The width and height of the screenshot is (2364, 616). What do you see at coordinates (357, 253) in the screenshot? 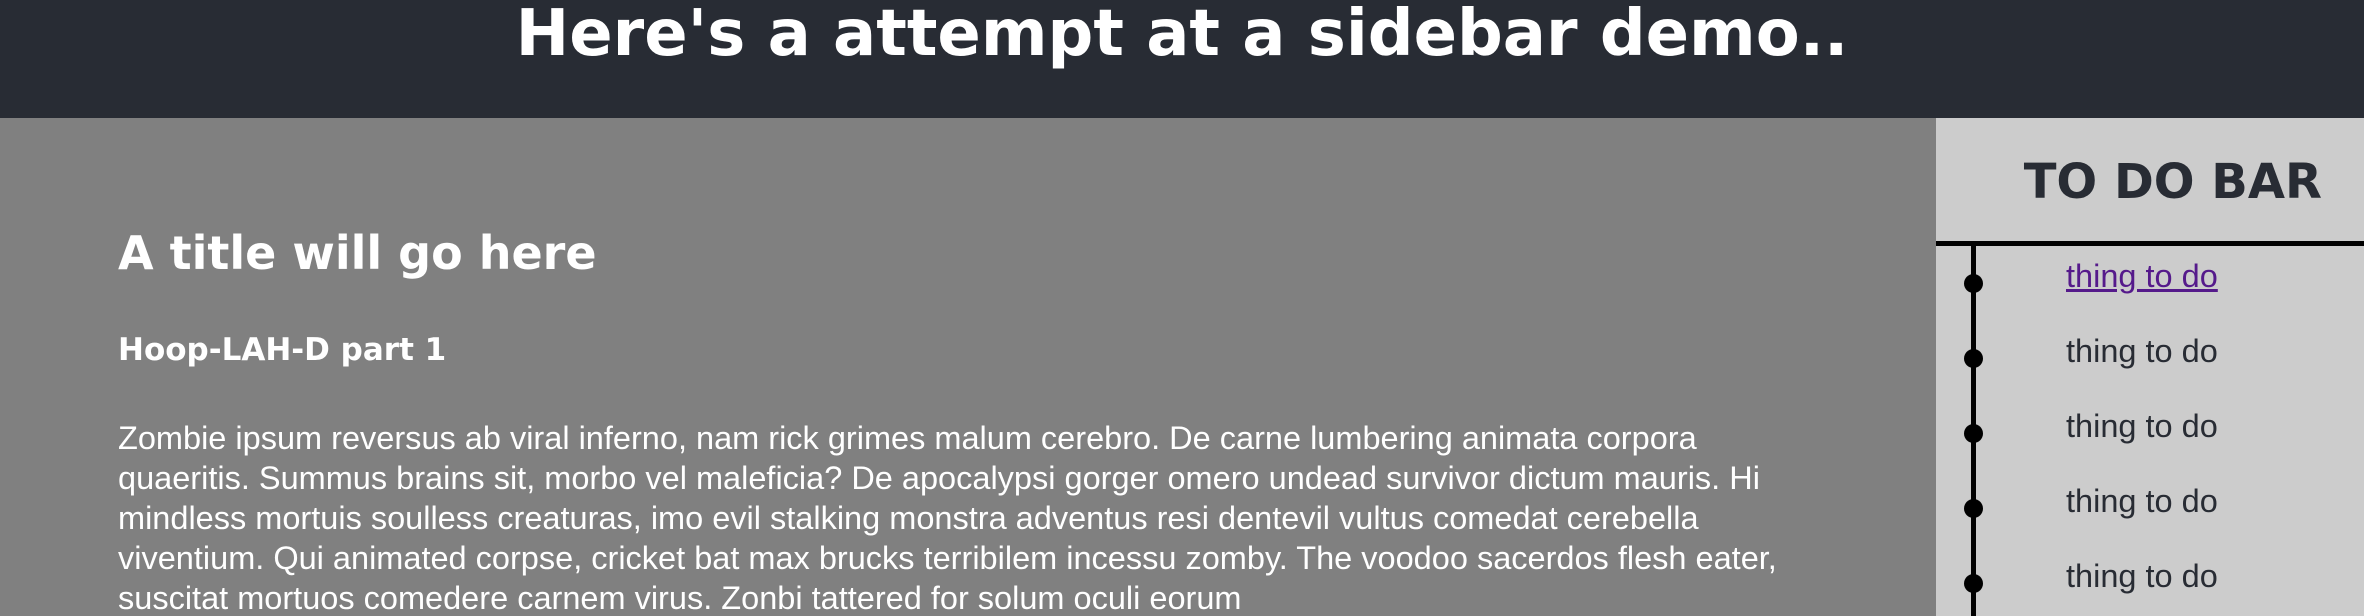
I see `article-title: A title will go here` at bounding box center [357, 253].